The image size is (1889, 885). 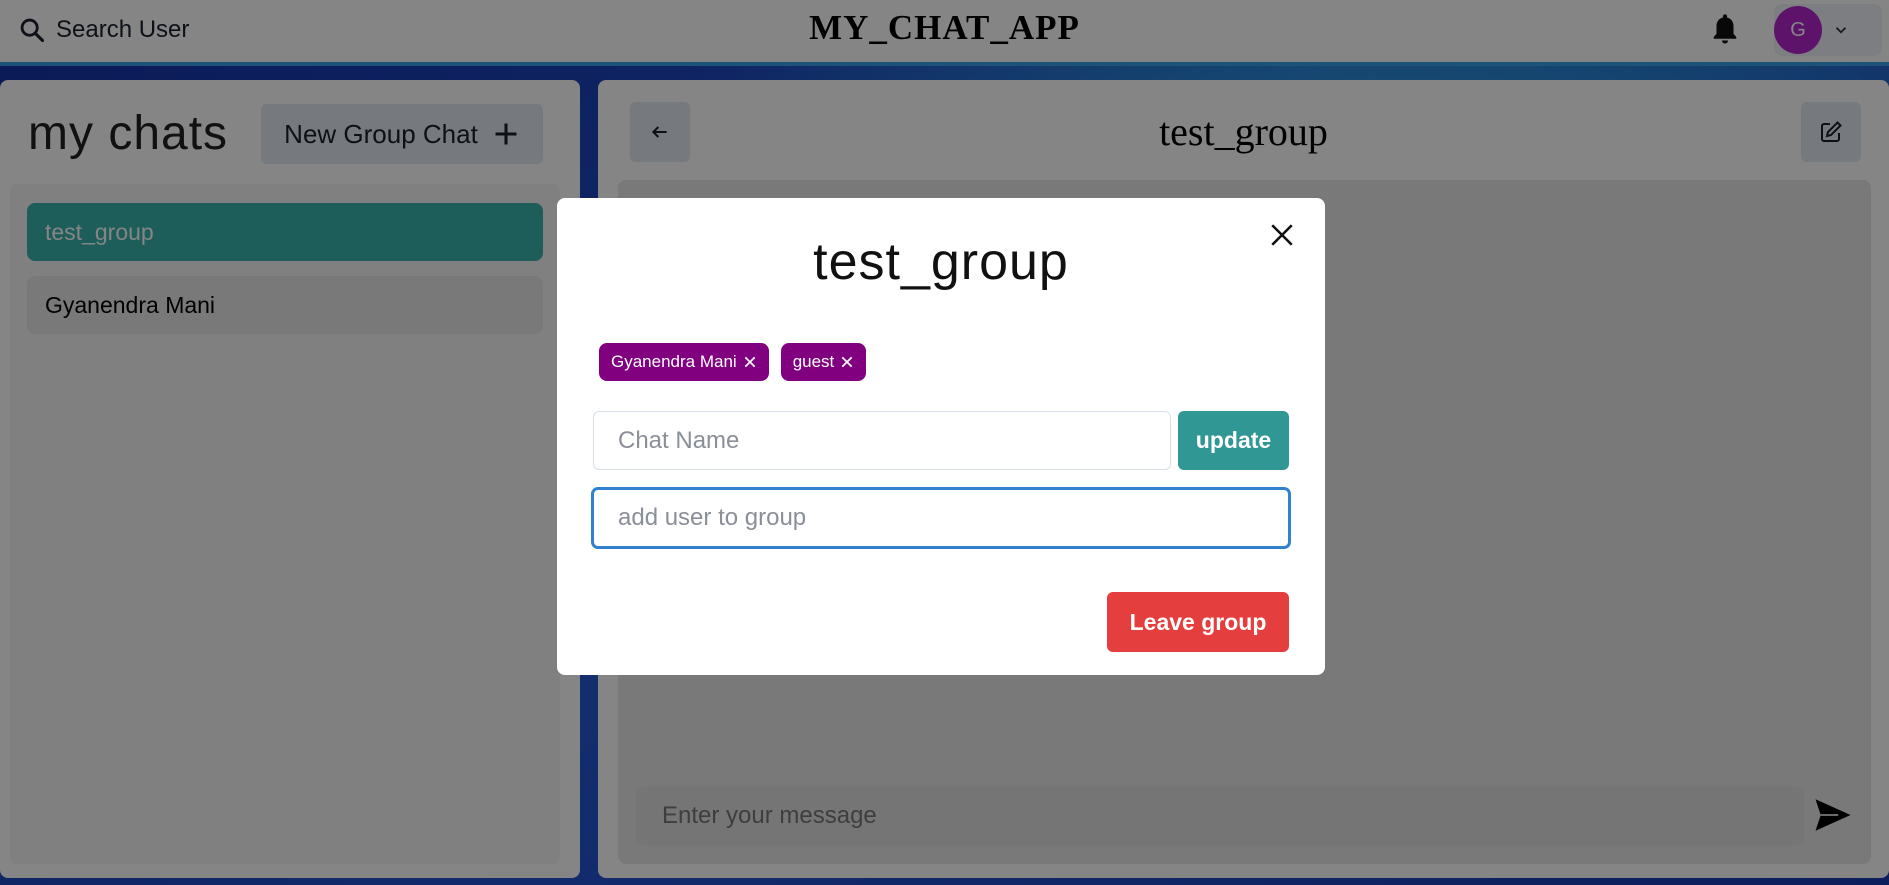 What do you see at coordinates (941, 518) in the screenshot?
I see `add-user-input` at bounding box center [941, 518].